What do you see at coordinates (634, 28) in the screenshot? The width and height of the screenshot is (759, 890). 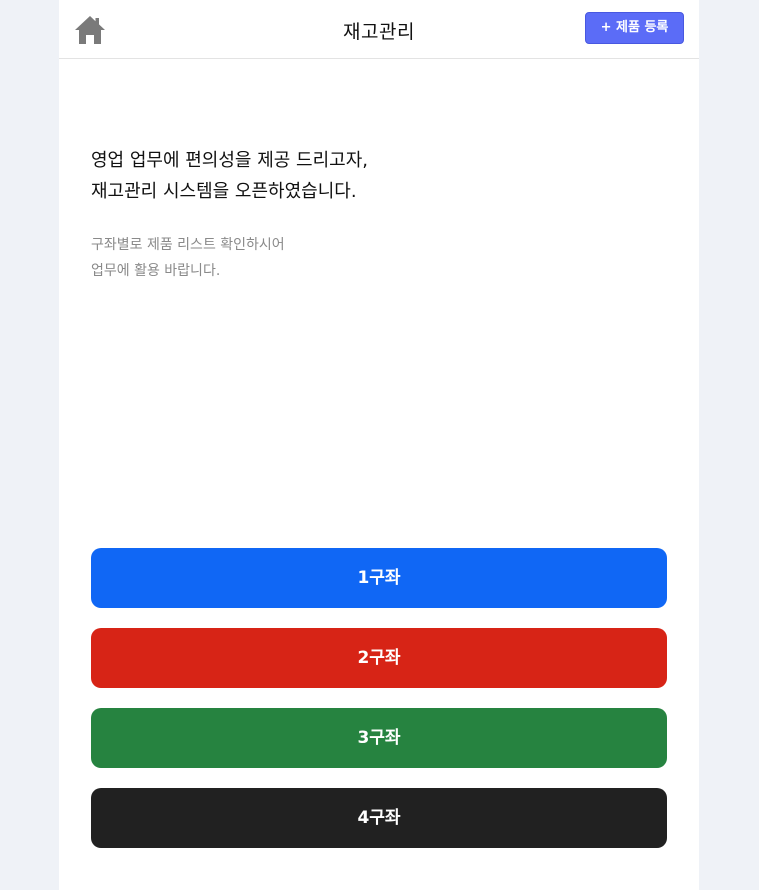 I see `add-product-button: + 제품 등록` at bounding box center [634, 28].